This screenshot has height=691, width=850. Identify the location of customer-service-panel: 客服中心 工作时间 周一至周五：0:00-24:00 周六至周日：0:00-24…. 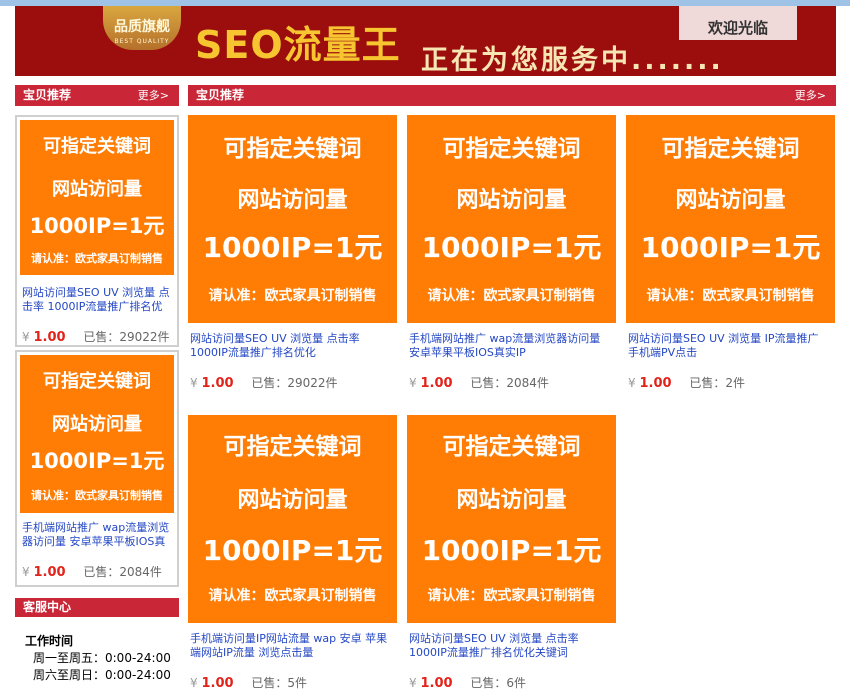
(97, 642).